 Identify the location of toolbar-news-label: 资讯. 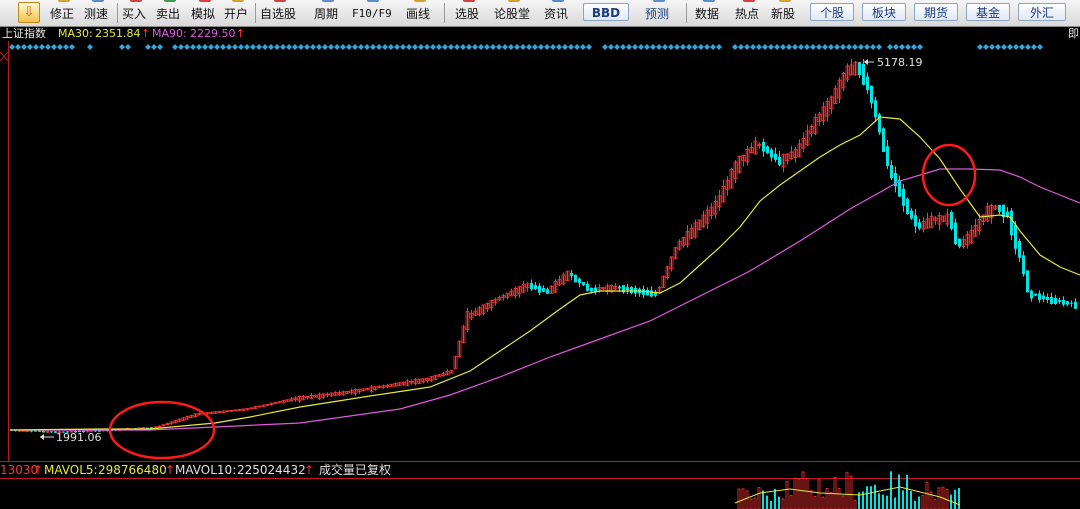
(556, 14).